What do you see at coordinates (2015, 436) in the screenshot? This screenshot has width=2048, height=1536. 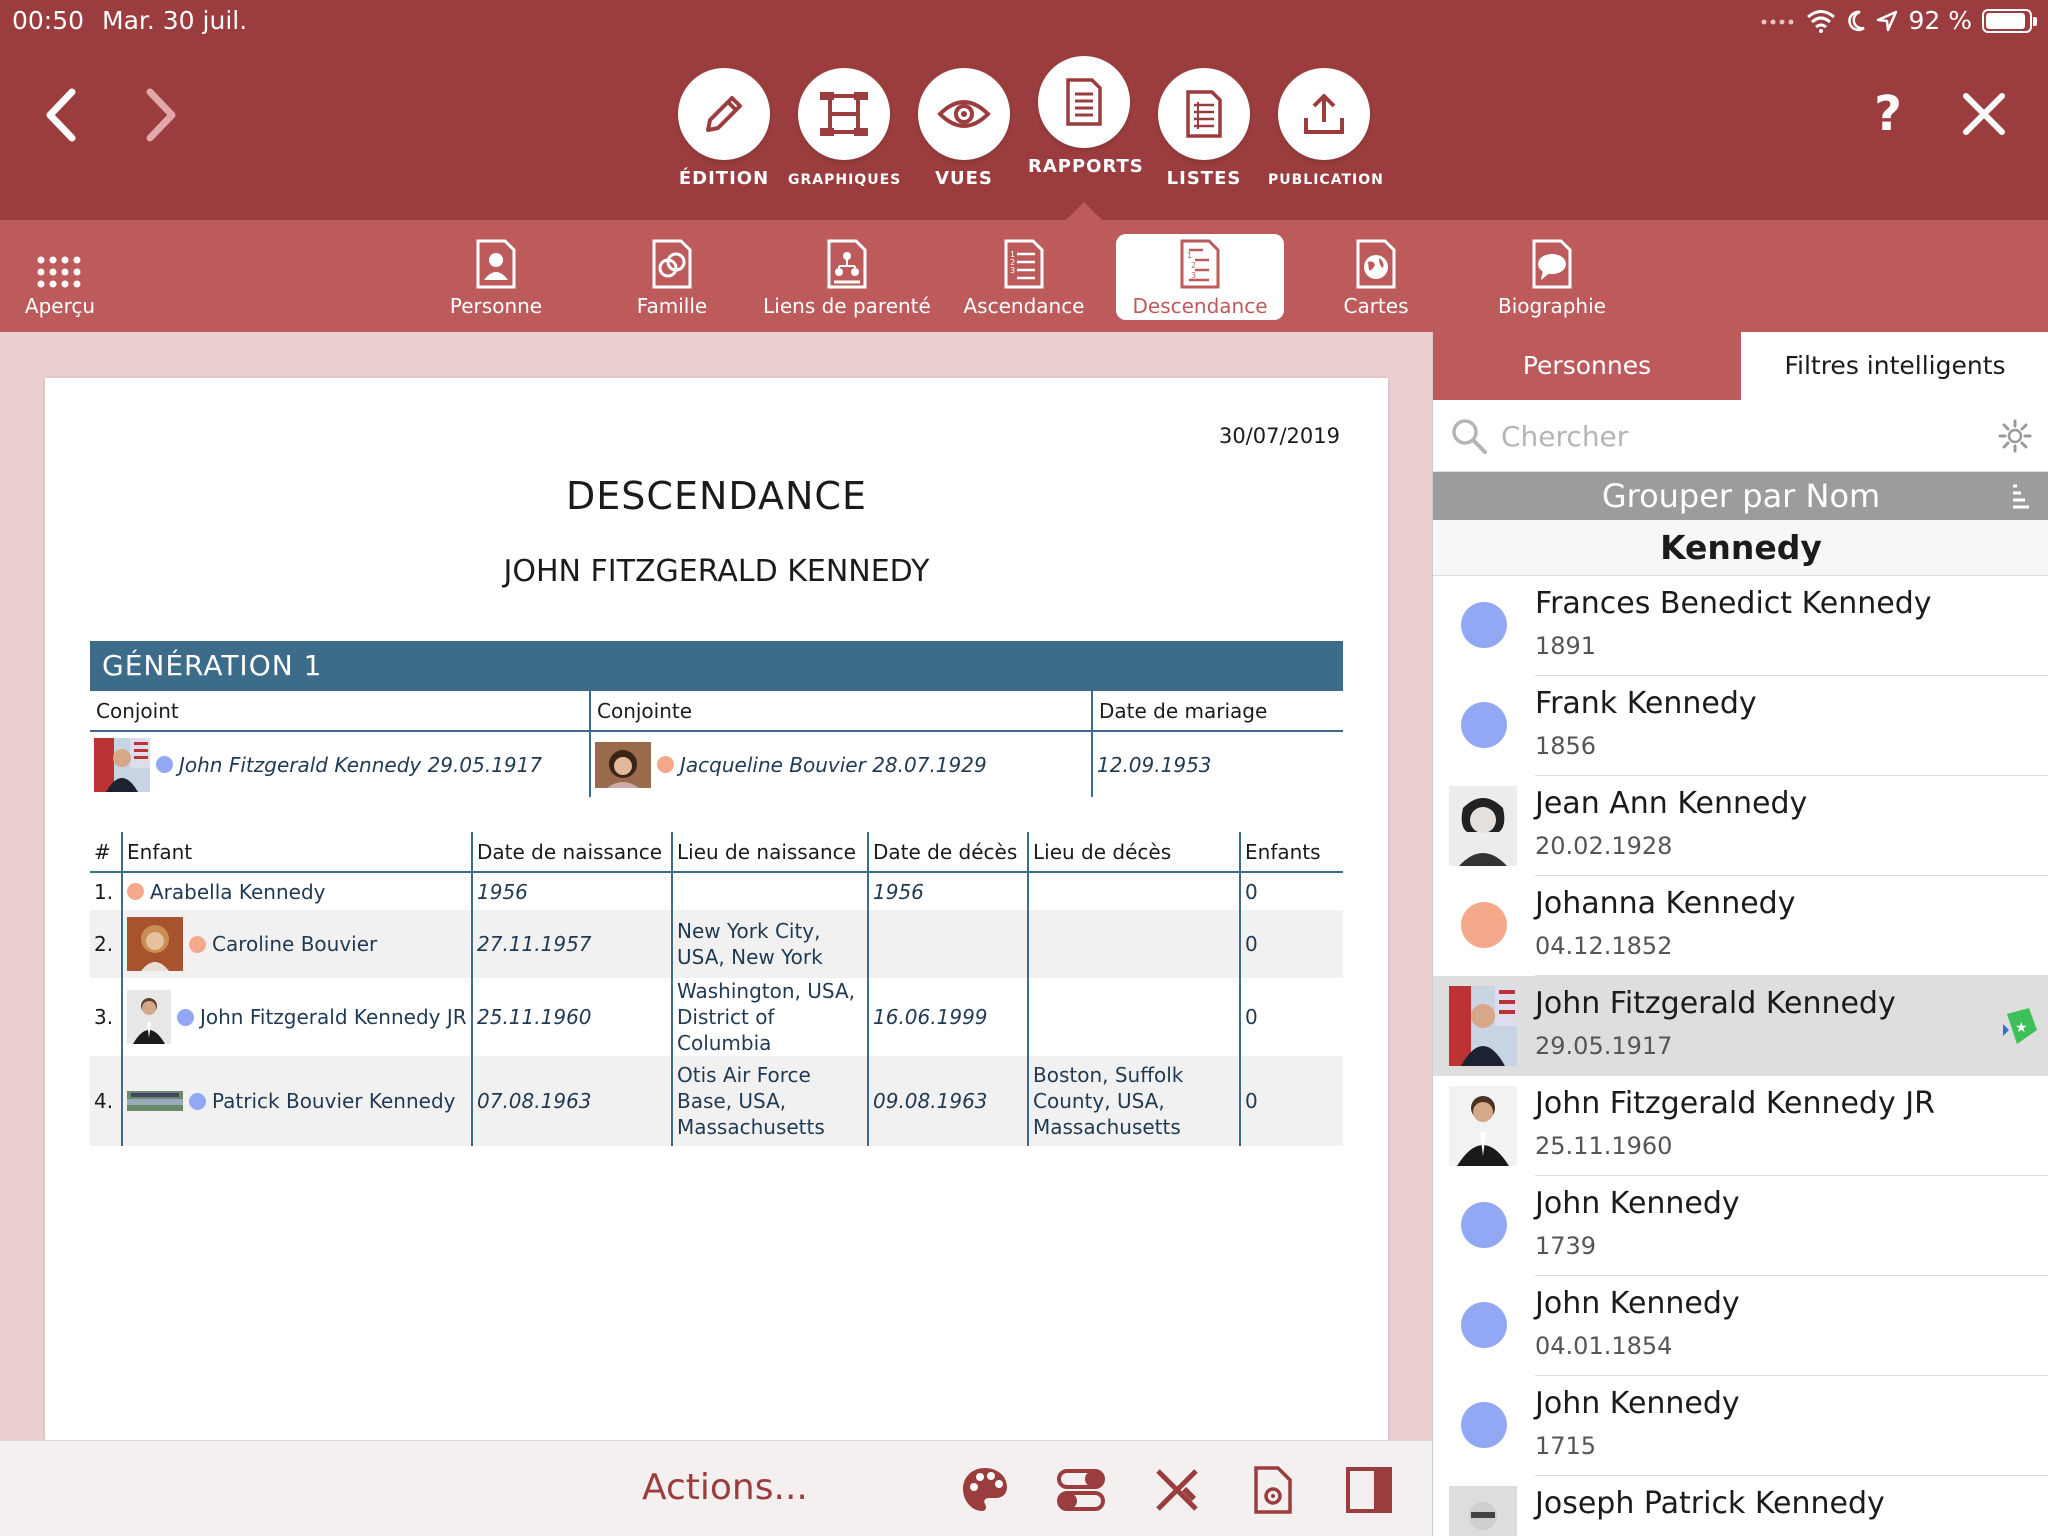 I see `gear-icon` at bounding box center [2015, 436].